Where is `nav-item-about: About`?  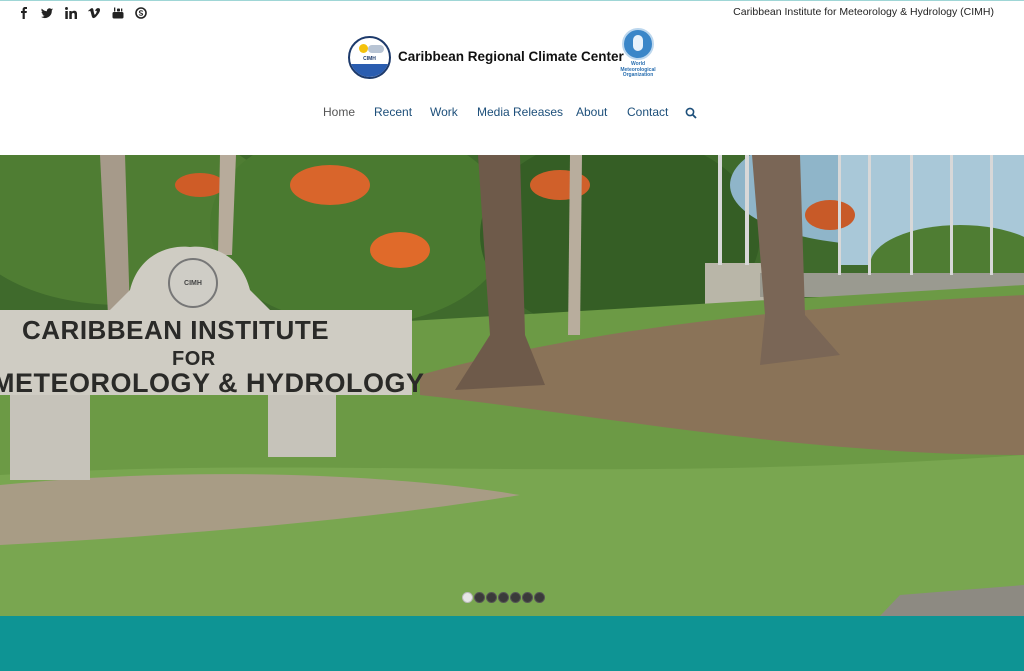 nav-item-about: About is located at coordinates (591, 112).